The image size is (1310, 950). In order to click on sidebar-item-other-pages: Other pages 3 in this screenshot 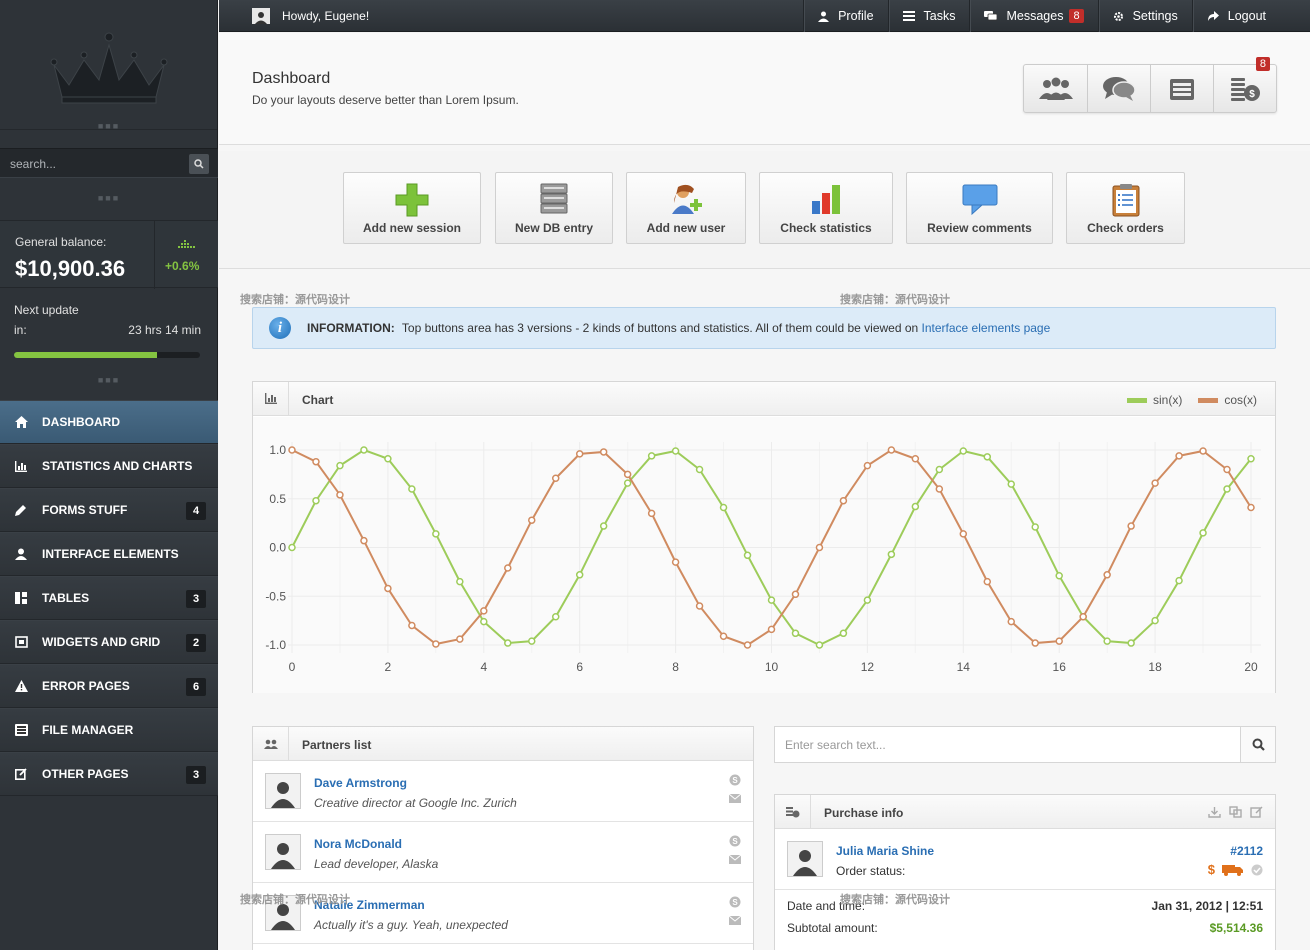, I will do `click(109, 774)`.